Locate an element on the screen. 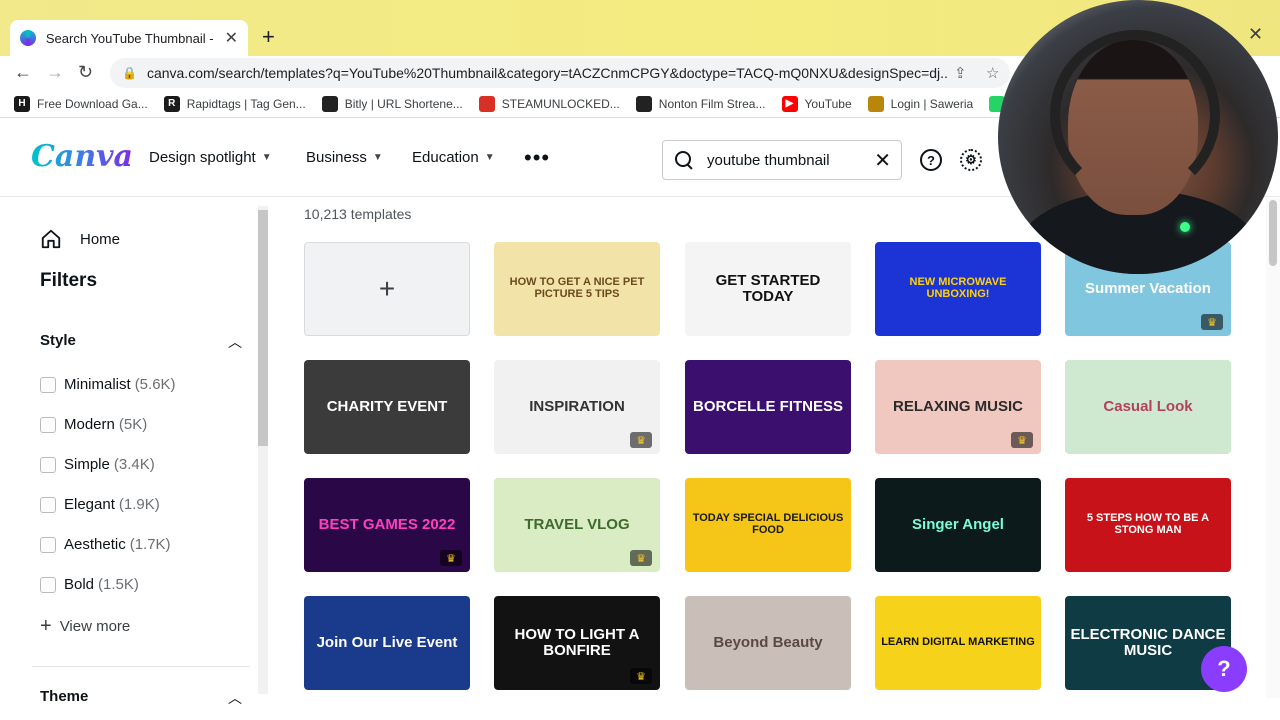 The height and width of the screenshot is (720, 1280). sidebar-scrollbar is located at coordinates (263, 450).